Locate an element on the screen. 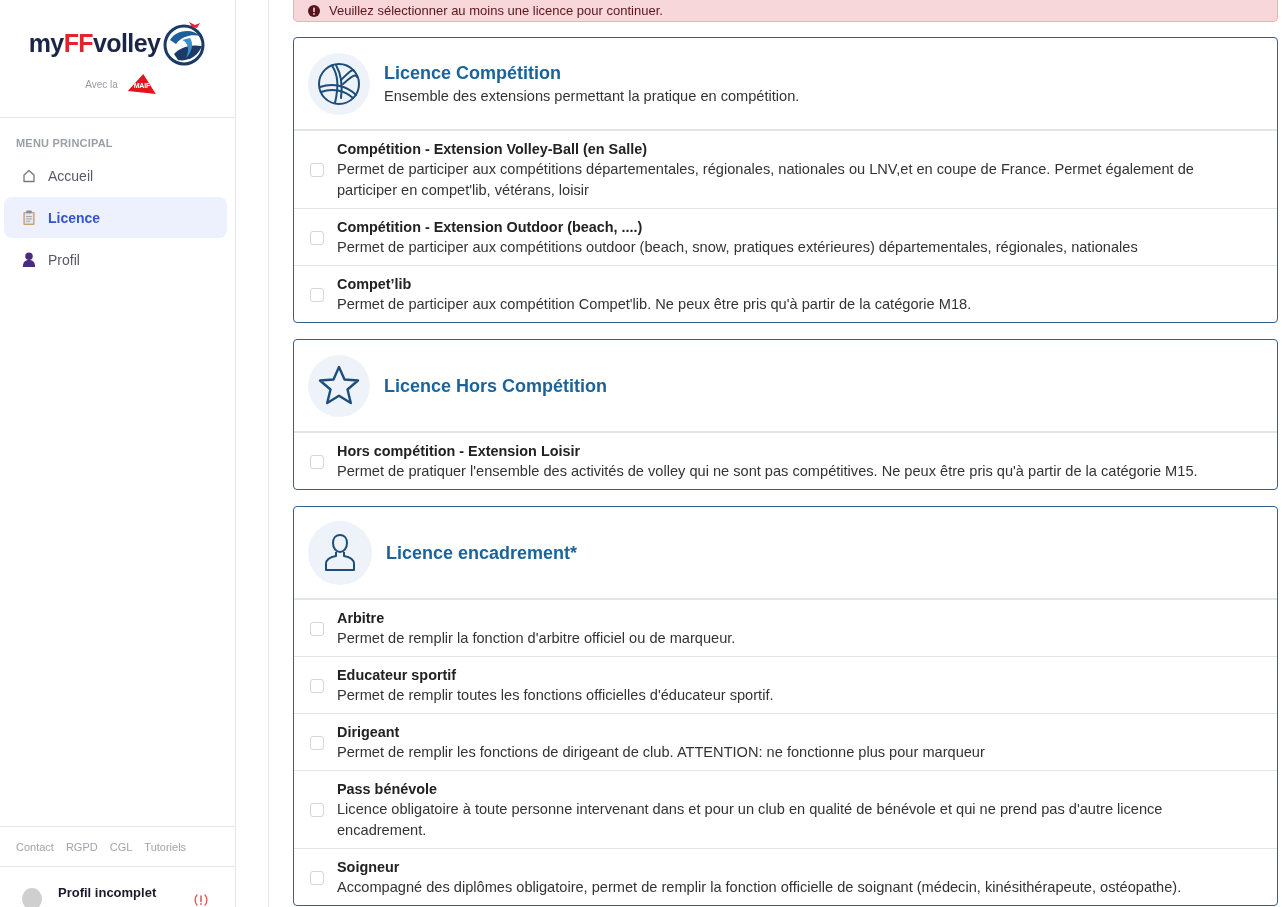  option-description: Permet de remplir toutes les fonctions officielles d'éducateur sportif. is located at coordinates (555, 695).